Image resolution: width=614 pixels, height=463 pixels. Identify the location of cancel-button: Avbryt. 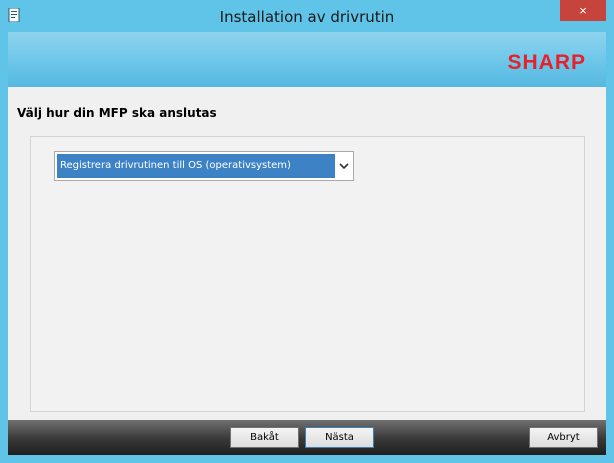
(563, 437).